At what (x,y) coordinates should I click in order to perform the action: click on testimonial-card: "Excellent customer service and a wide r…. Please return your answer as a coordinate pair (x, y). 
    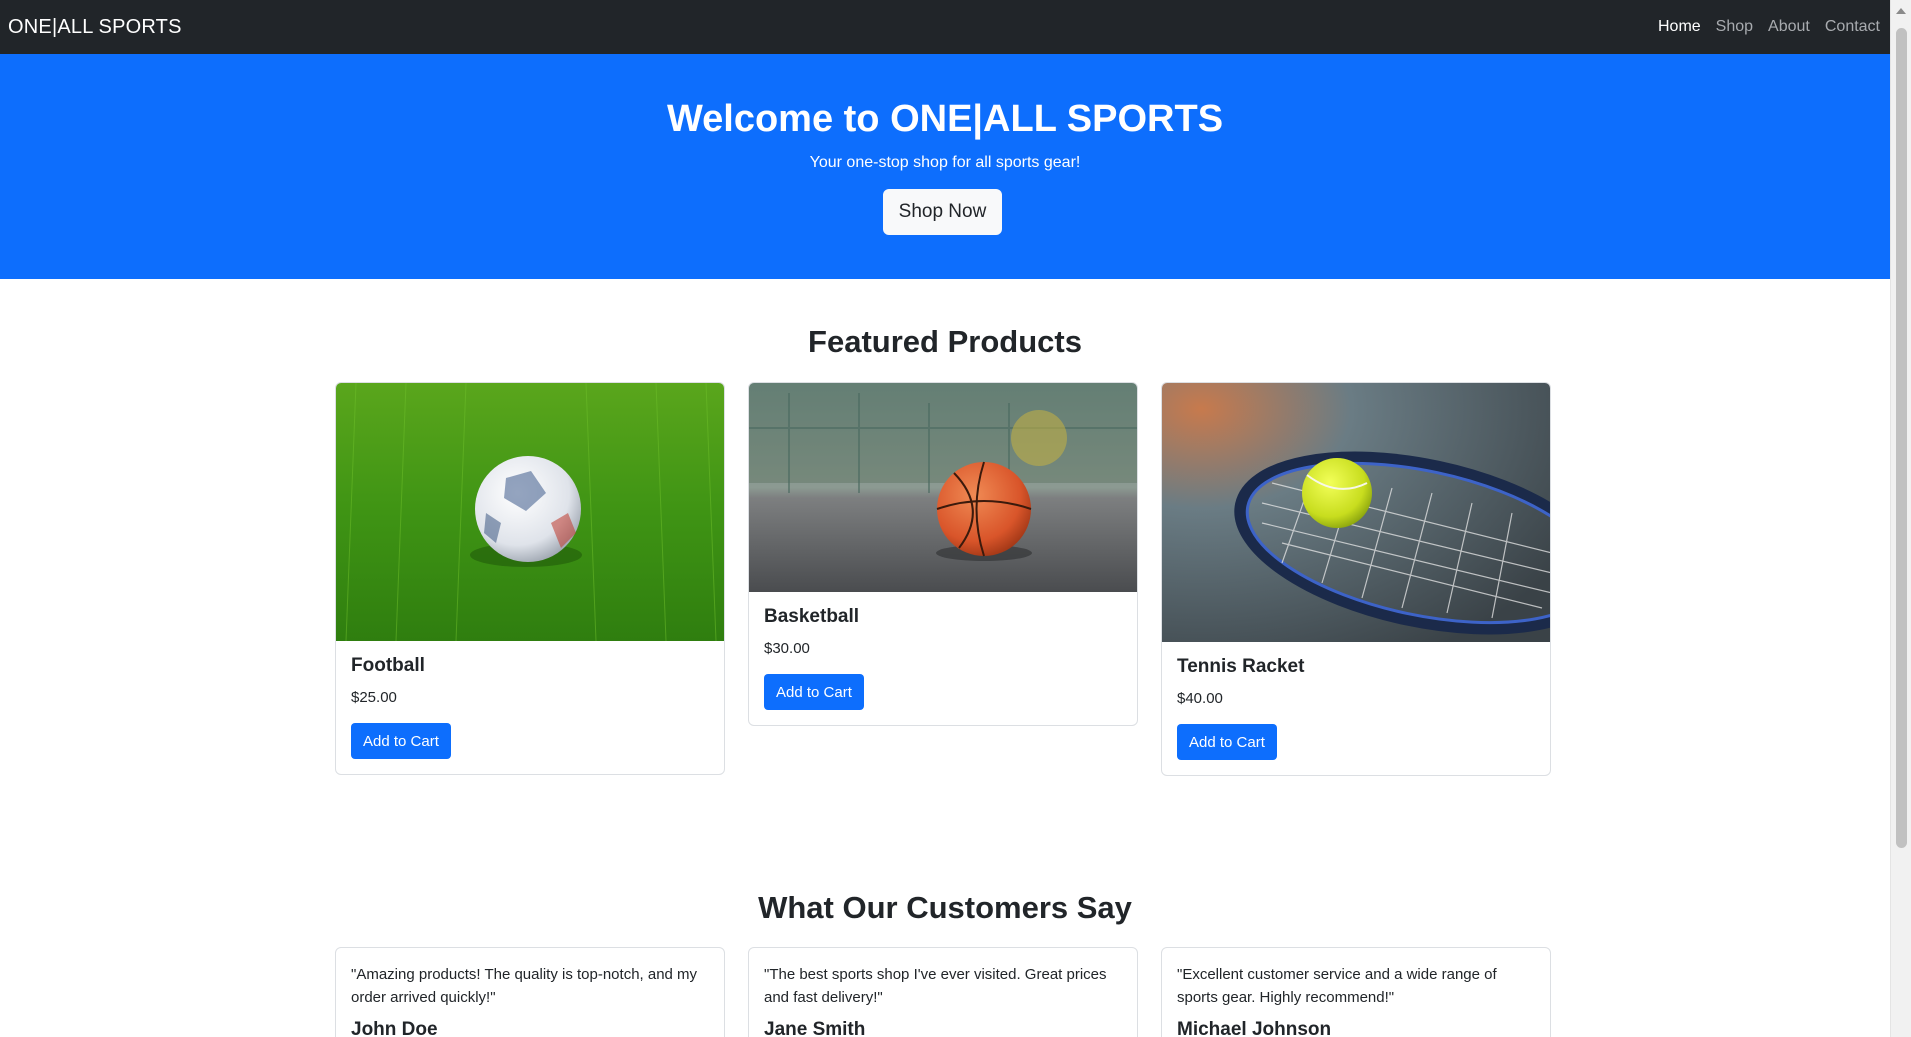
    Looking at the image, I should click on (1356, 992).